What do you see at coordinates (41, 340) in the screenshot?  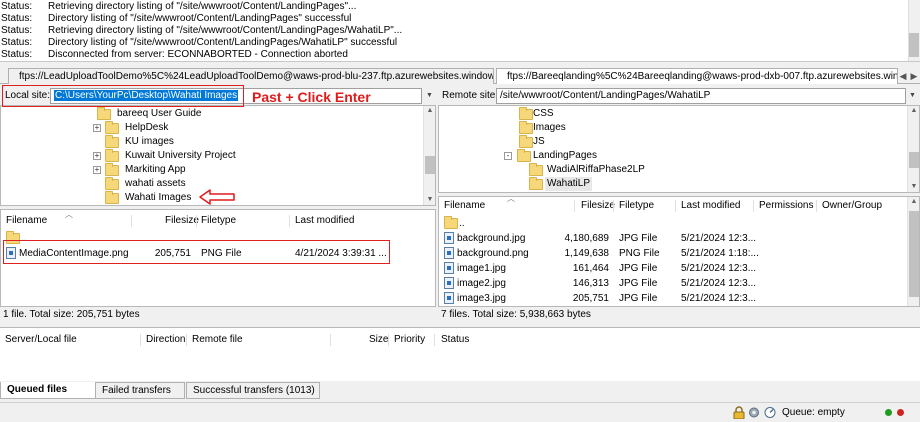 I see `column-server-local-file: Server/Local file` at bounding box center [41, 340].